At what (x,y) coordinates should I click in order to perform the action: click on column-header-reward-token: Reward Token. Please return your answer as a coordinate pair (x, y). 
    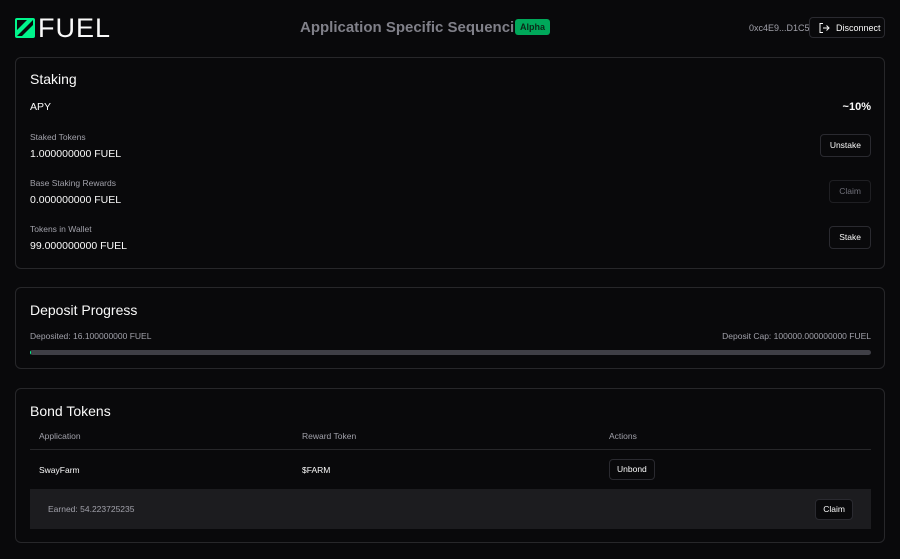
    Looking at the image, I should click on (329, 436).